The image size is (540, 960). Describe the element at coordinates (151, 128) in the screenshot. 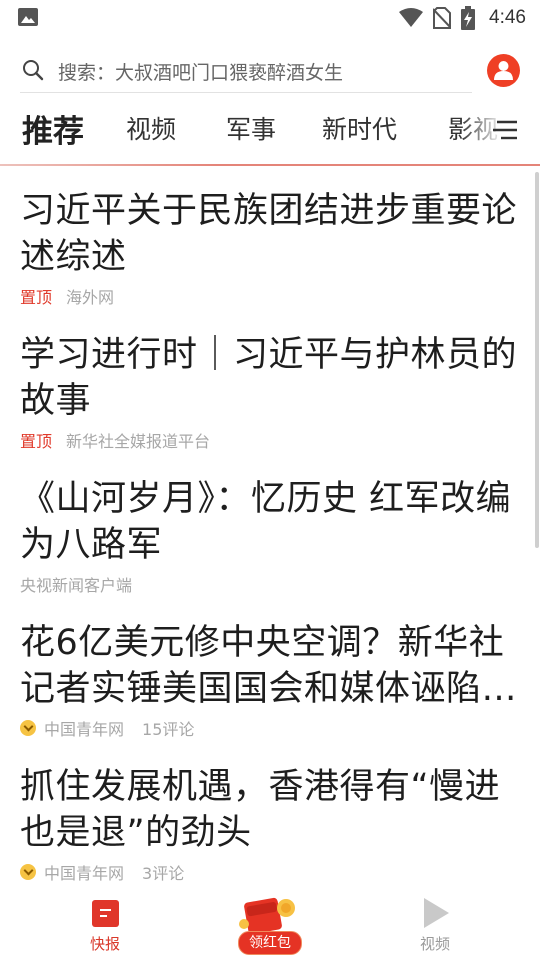

I see `tab-video: 视频` at that location.